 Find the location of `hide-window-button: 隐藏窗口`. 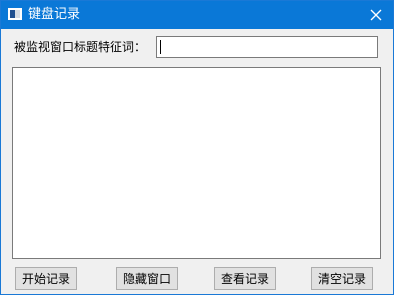

hide-window-button: 隐藏窗口 is located at coordinates (147, 278).